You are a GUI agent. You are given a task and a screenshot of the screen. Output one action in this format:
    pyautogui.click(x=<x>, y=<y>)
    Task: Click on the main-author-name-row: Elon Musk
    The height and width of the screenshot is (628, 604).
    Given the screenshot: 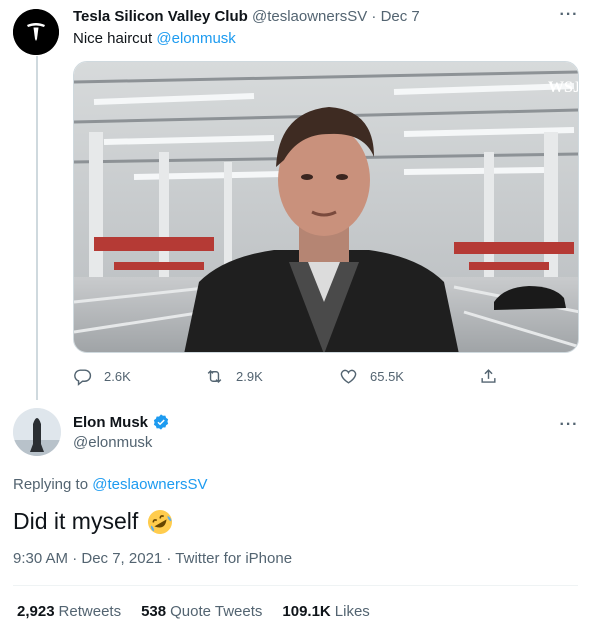 What is the action you would take?
    pyautogui.click(x=121, y=422)
    